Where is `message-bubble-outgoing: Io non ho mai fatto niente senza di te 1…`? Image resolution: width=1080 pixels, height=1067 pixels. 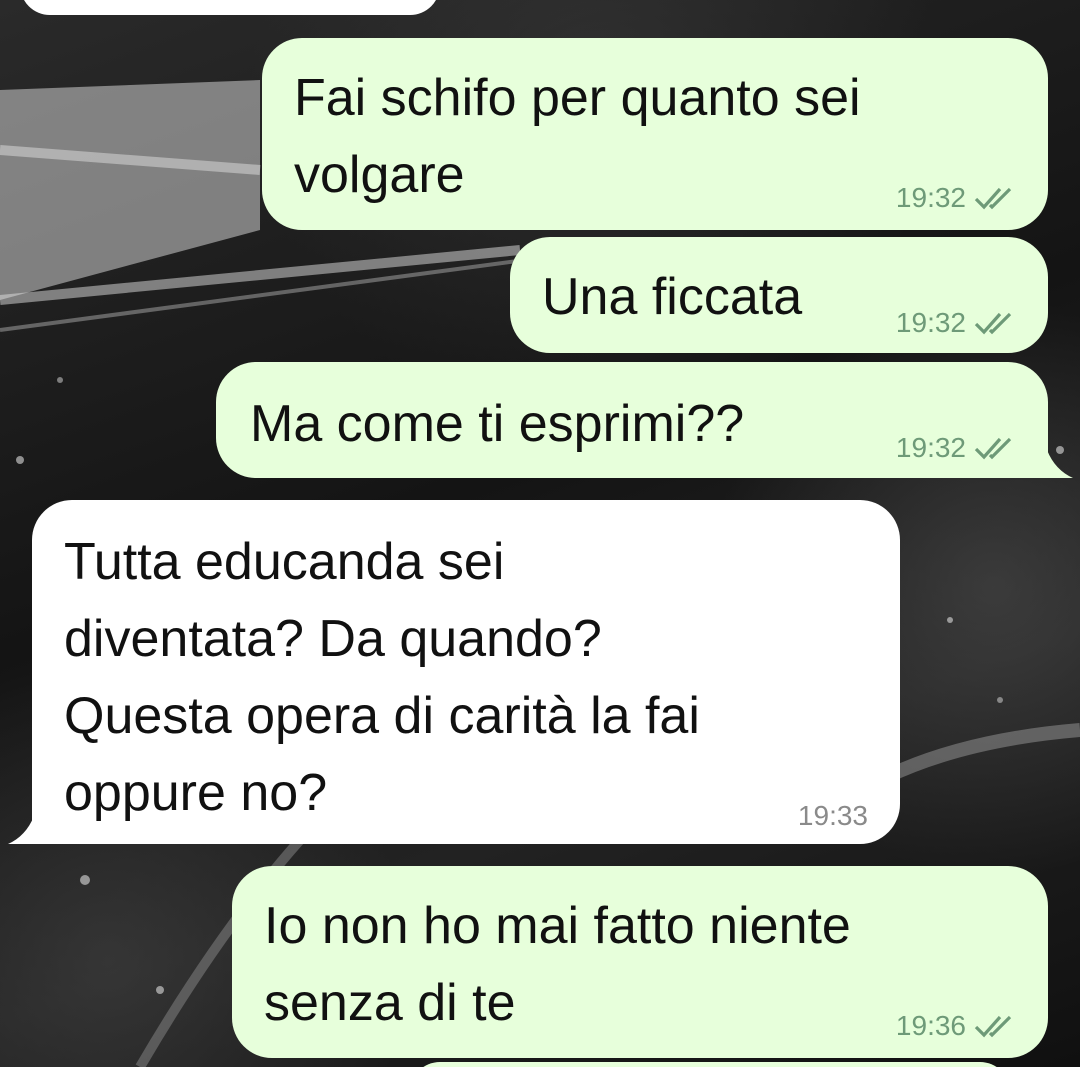 message-bubble-outgoing: Io non ho mai fatto niente senza di te 1… is located at coordinates (640, 962).